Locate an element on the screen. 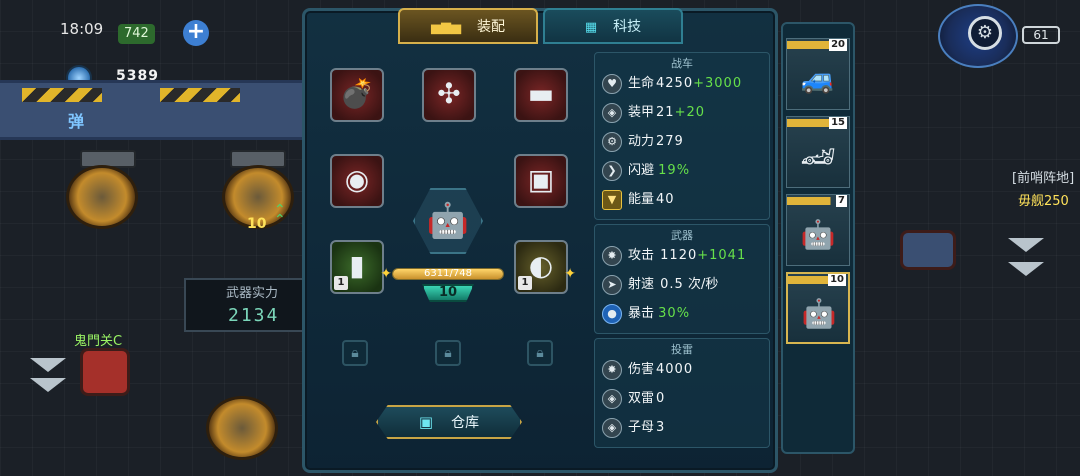 This screenshot has width=1080, height=476. weapon-stats-title: 武器 is located at coordinates (682, 235).